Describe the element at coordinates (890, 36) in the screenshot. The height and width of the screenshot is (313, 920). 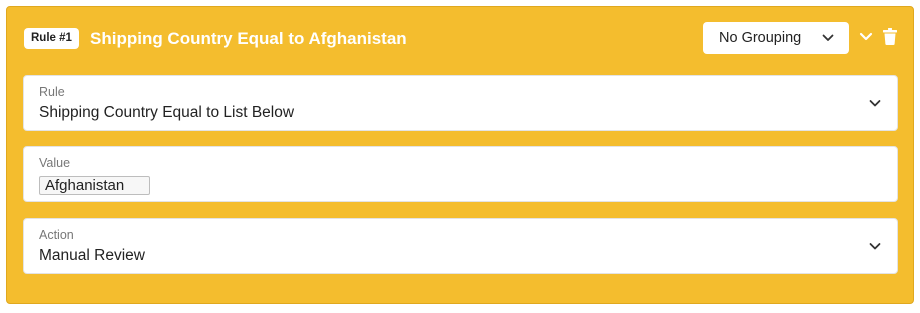
I see `trash-icon` at that location.